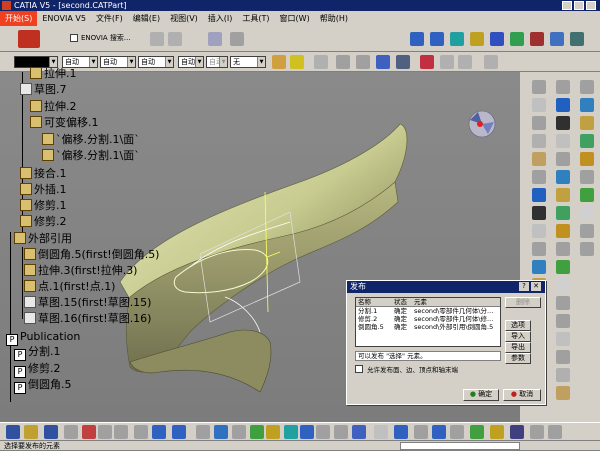  Describe the element at coordinates (428, 327) in the screenshot. I see `table-row: 倒圆角.5 确定 second\外部引用\倒圆角.5` at that location.